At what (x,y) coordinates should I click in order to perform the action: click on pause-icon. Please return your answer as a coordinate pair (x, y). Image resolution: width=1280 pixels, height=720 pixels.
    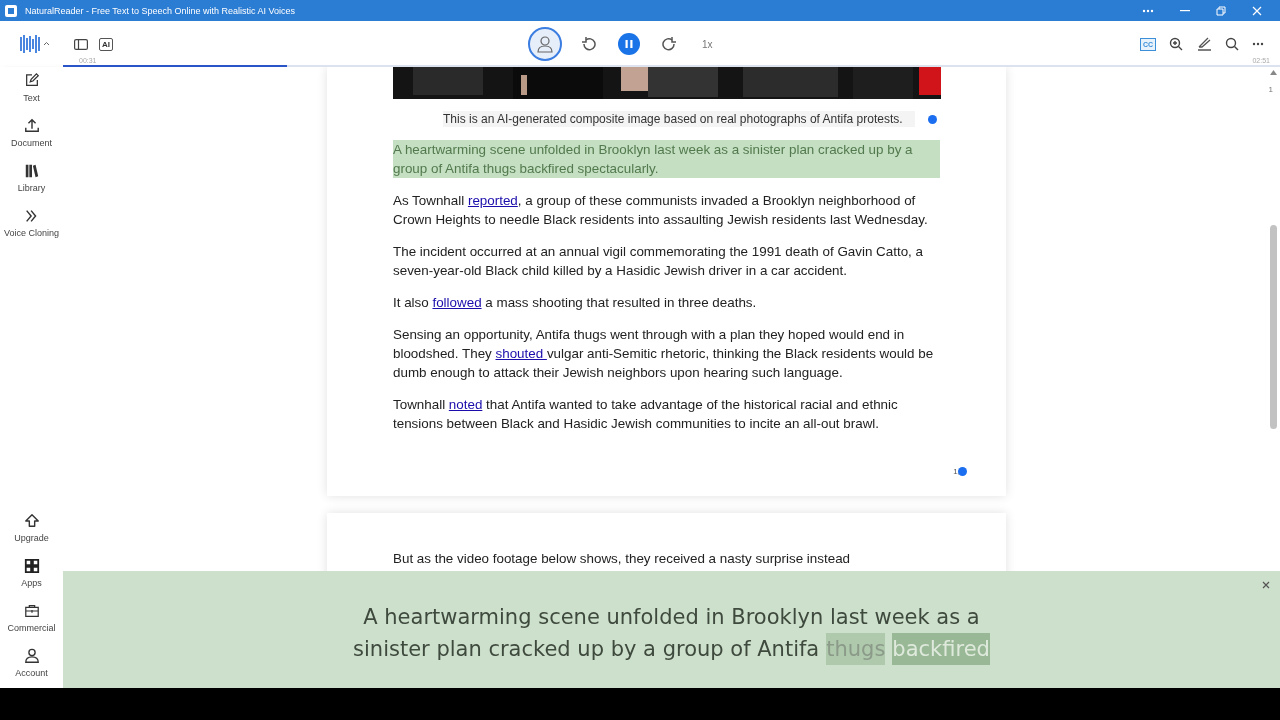
    Looking at the image, I should click on (629, 44).